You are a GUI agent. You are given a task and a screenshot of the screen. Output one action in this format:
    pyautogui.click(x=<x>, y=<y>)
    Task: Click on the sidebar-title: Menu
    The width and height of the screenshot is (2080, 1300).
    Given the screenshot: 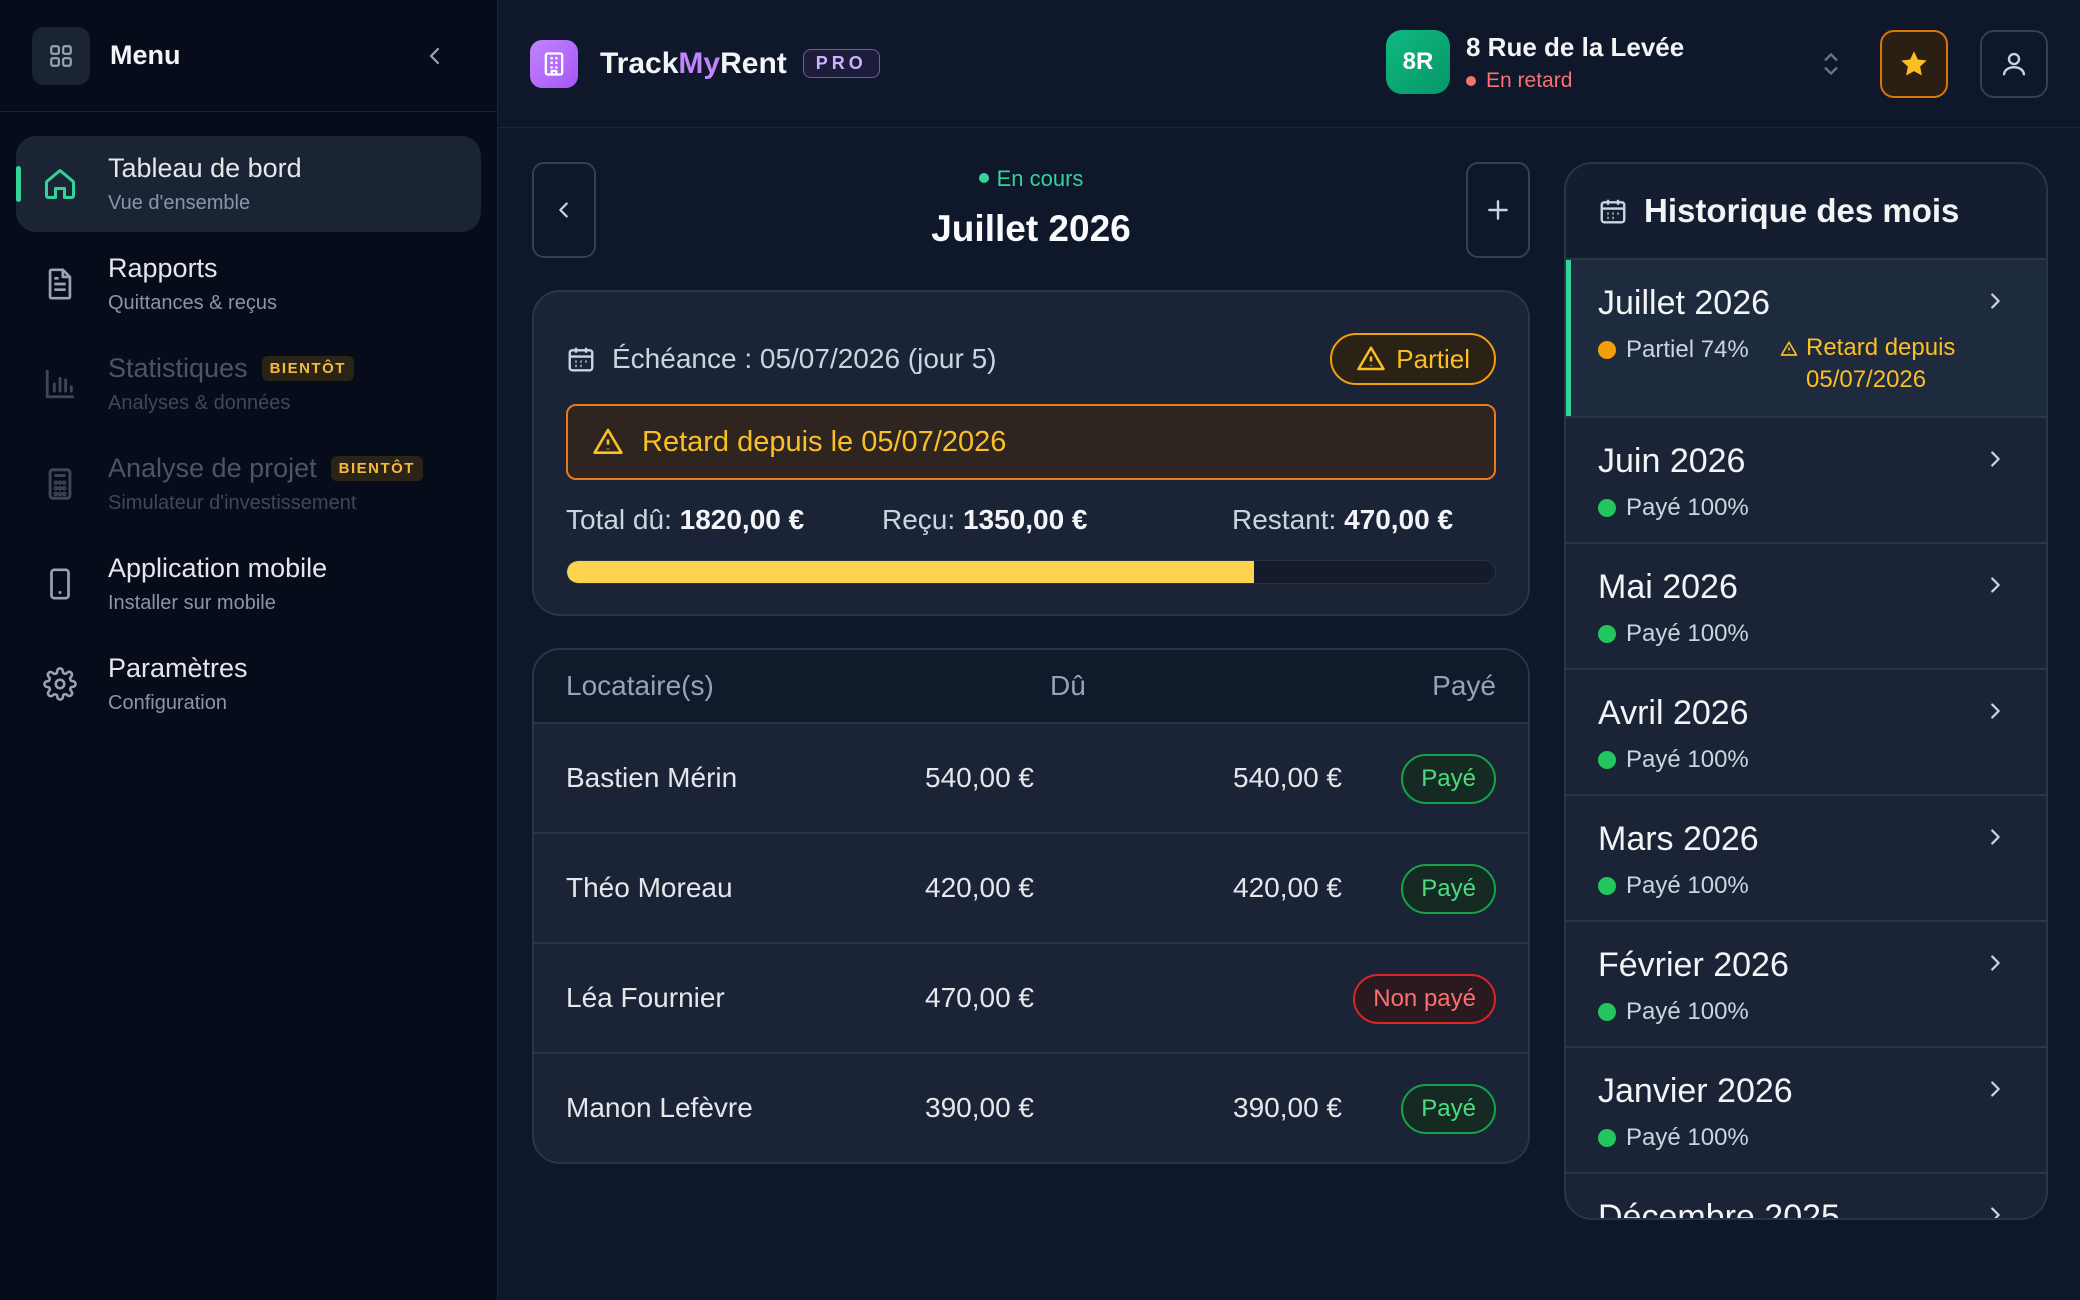 What is the action you would take?
    pyautogui.click(x=145, y=55)
    